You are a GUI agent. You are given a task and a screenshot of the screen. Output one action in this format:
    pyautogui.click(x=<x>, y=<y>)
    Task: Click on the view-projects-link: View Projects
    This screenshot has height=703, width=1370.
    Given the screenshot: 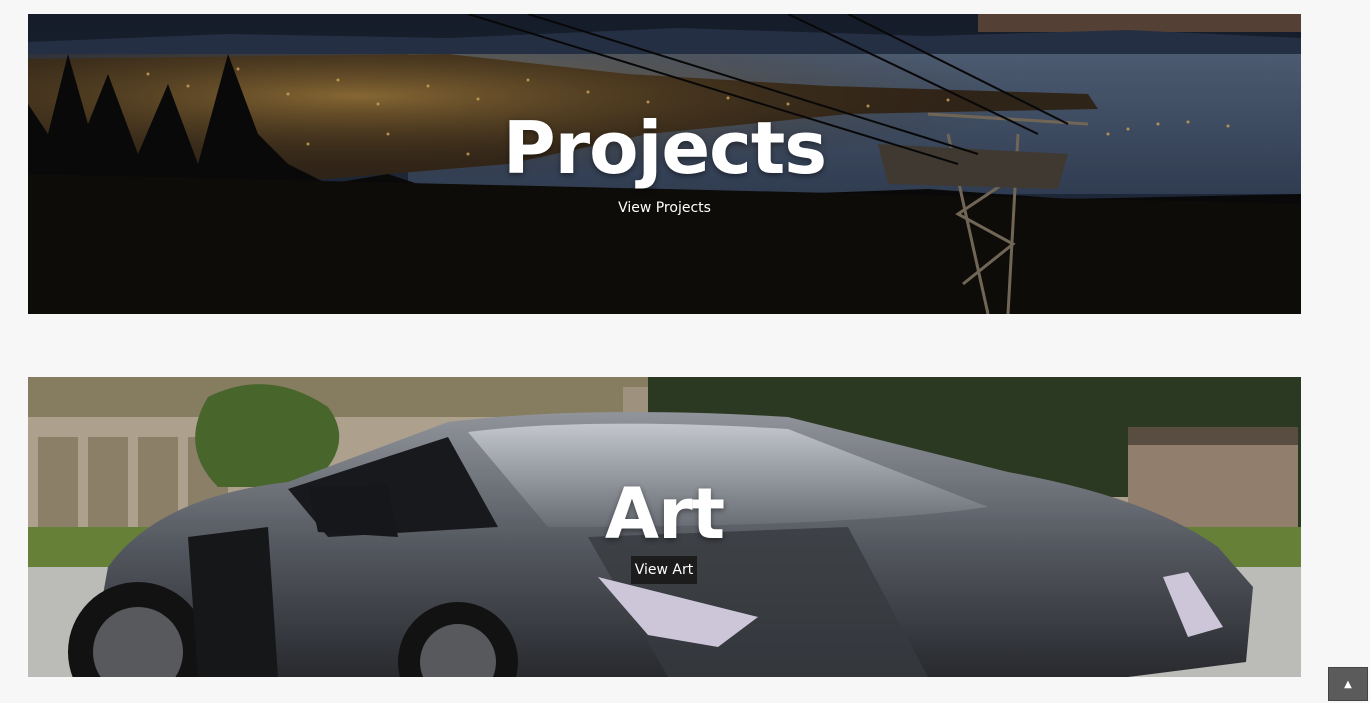 What is the action you would take?
    pyautogui.click(x=664, y=208)
    